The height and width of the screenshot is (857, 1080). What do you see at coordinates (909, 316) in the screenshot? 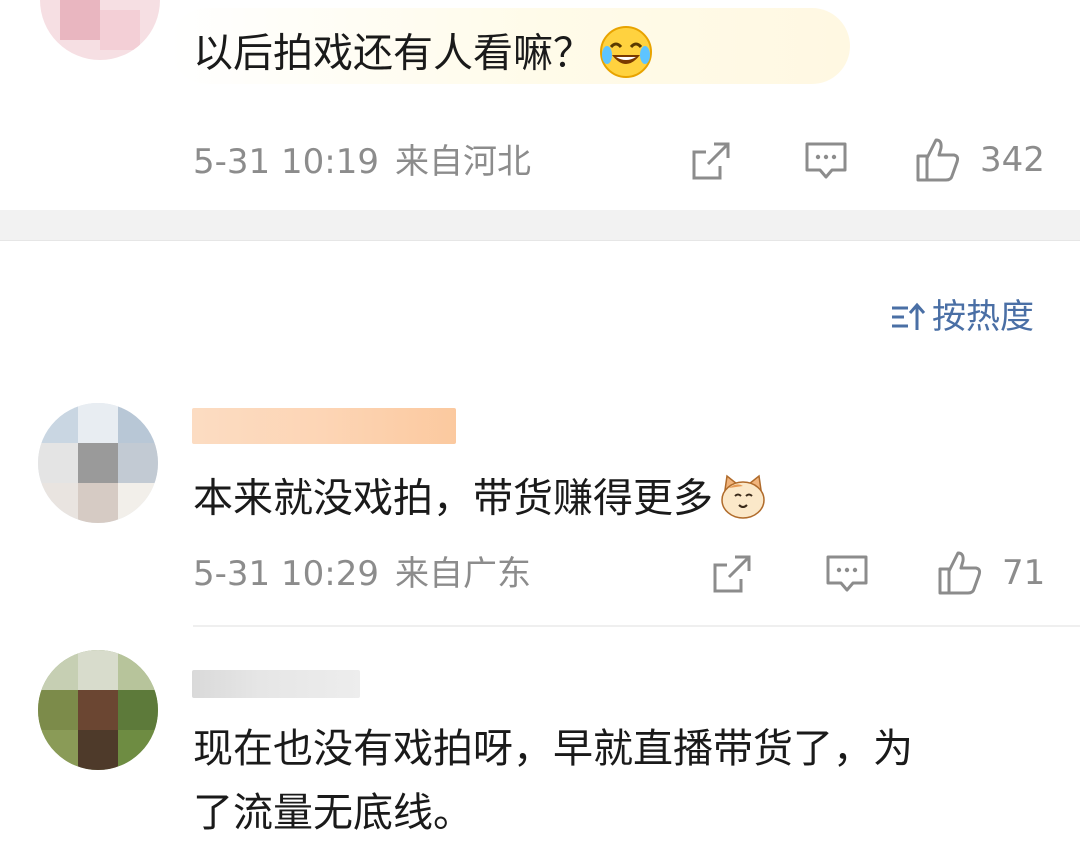
I see `sort-icon` at bounding box center [909, 316].